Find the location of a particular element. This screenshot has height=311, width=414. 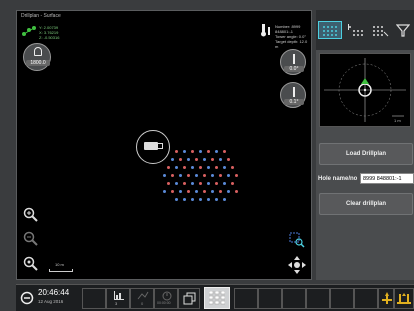

app-menu-button is located at coordinates (217, 298).